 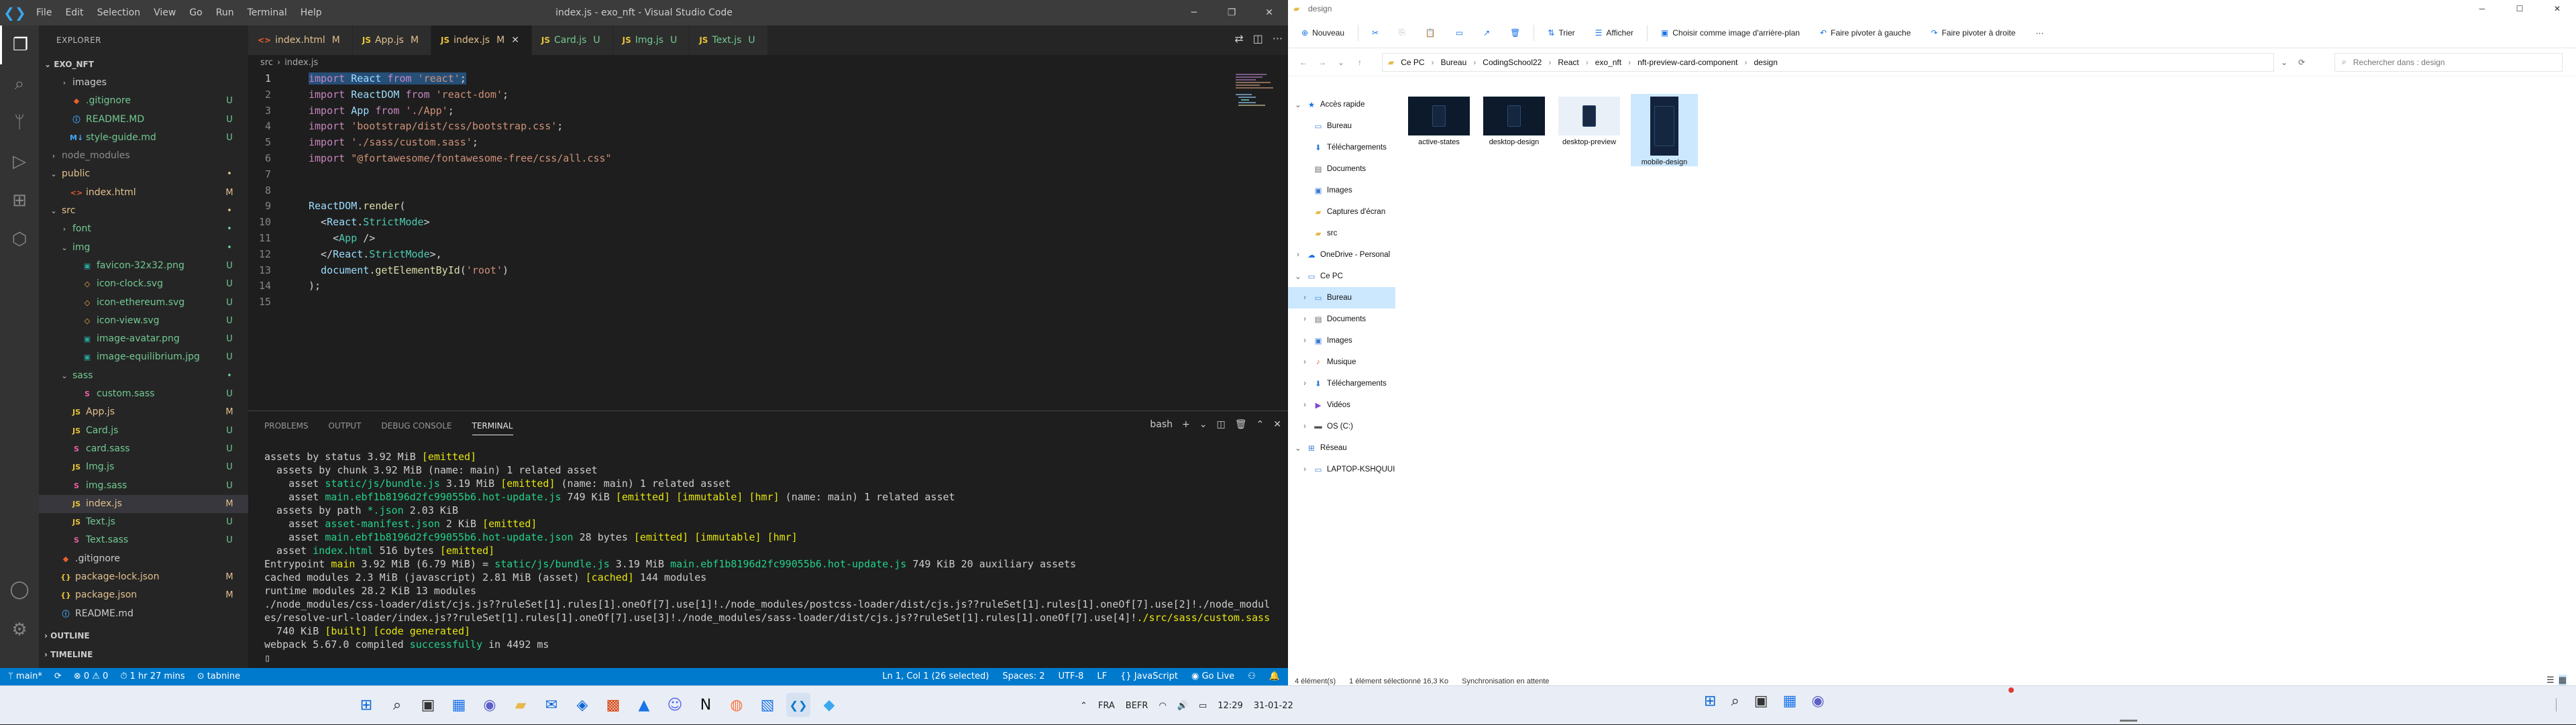 I want to click on minimize-button: ─, so click(x=2482, y=8).